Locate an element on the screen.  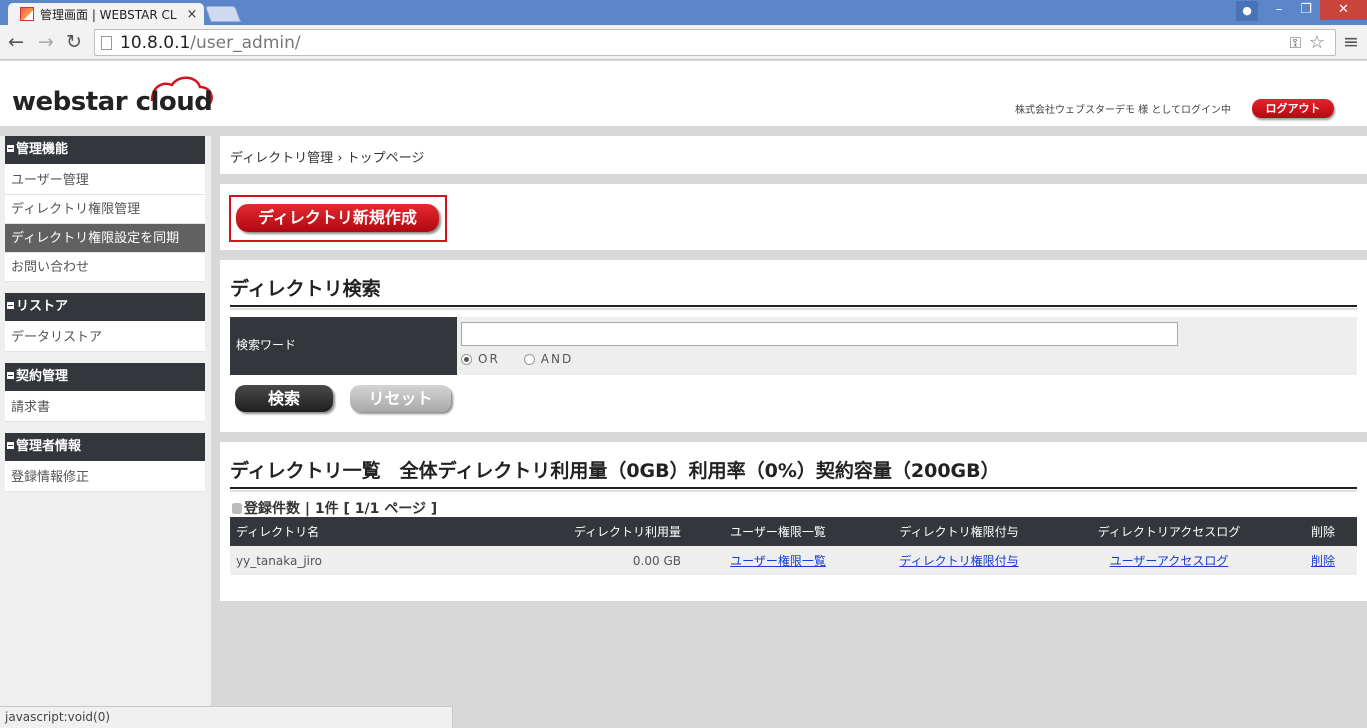
column-header-delete: 削除 is located at coordinates (1323, 531).